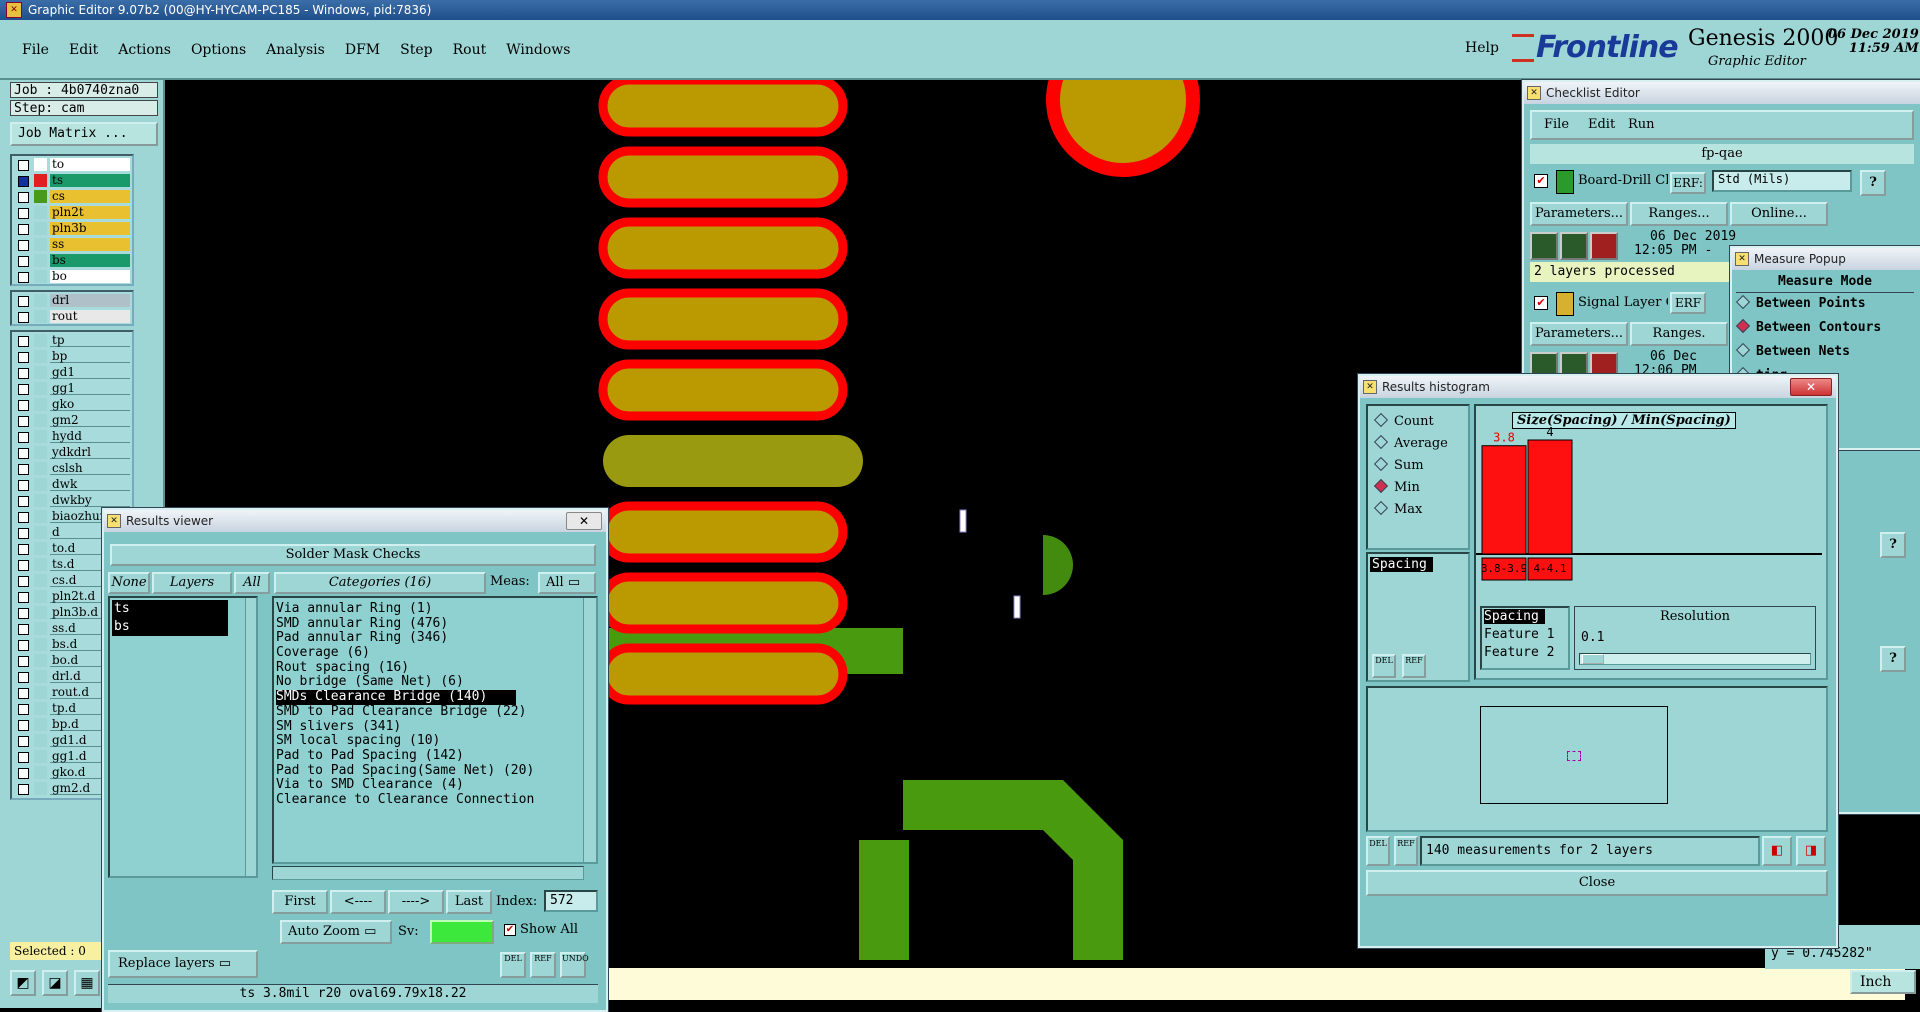  Describe the element at coordinates (72, 213) in the screenshot. I see `layer-row: pln2t` at that location.